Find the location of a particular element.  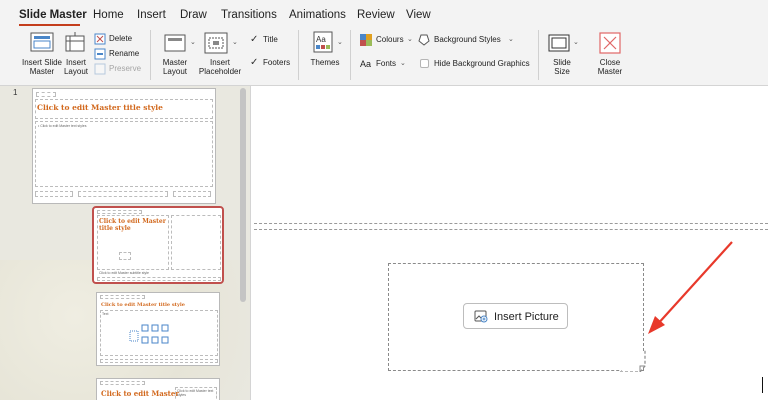

preserve-label: Preserve is located at coordinates (125, 68).